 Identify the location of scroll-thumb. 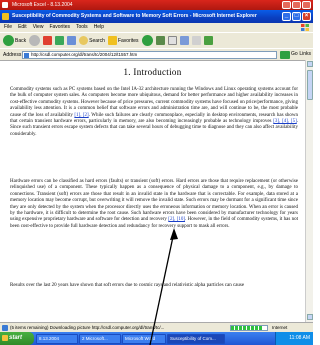
(310, 85).